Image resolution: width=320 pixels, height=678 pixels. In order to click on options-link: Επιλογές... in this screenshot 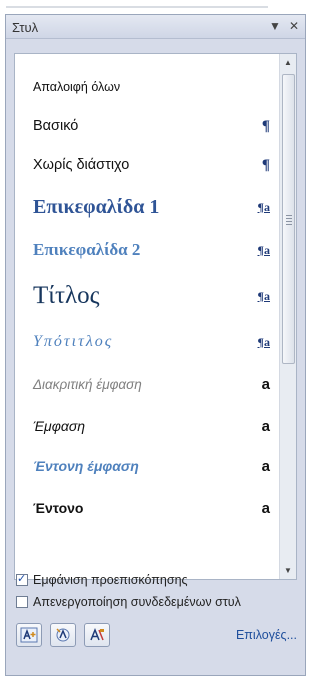, I will do `click(266, 635)`.